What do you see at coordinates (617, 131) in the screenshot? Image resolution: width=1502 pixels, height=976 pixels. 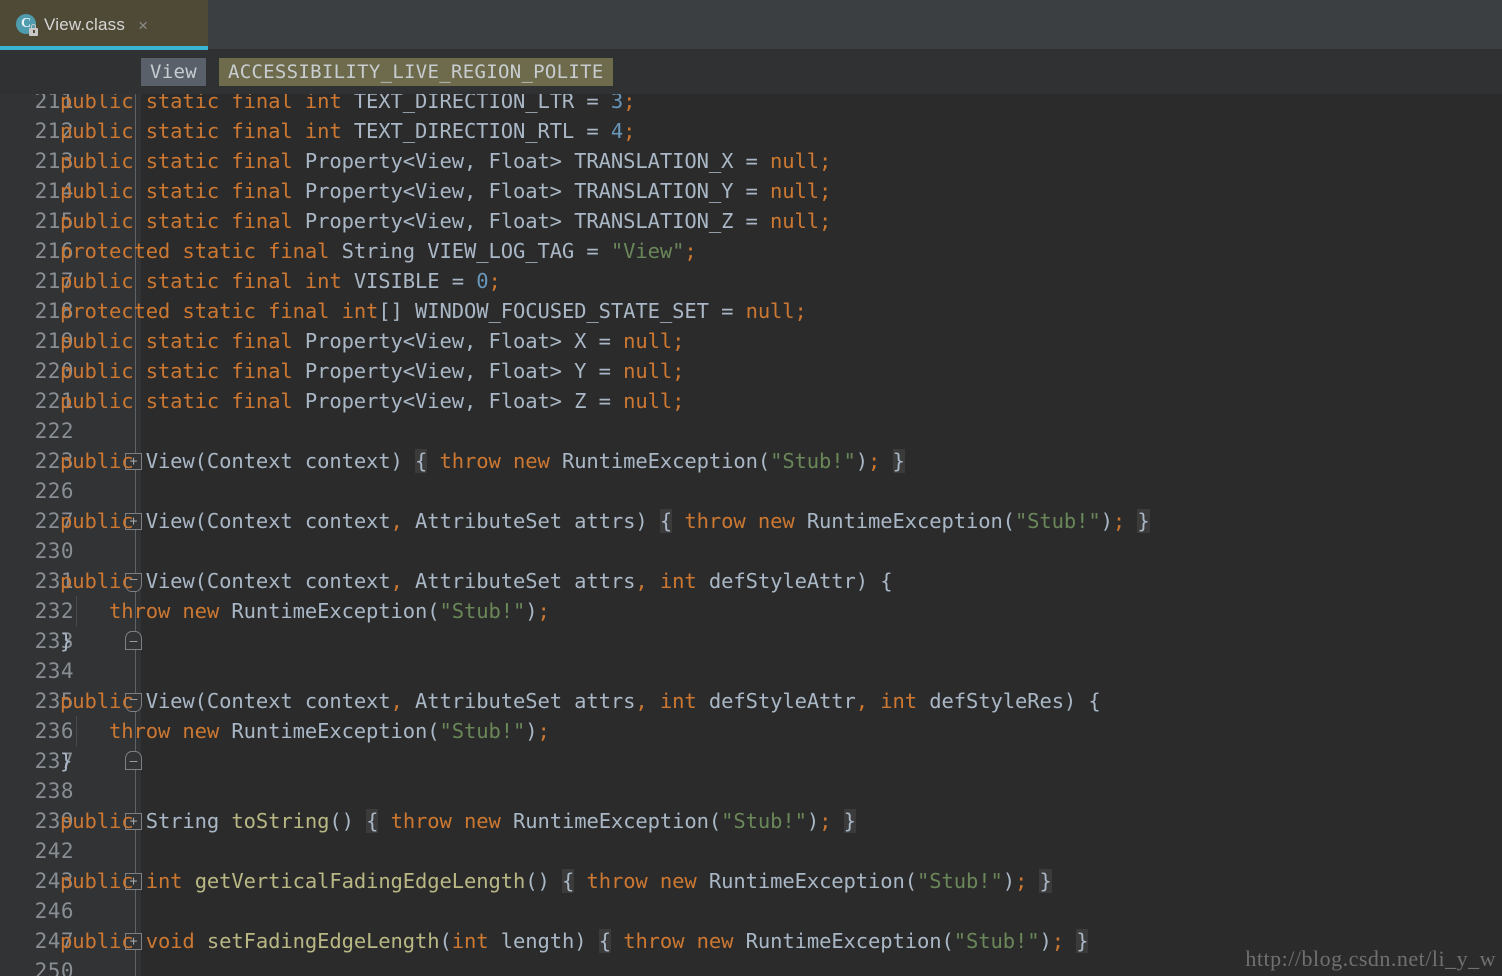 I see `code-token: 4` at bounding box center [617, 131].